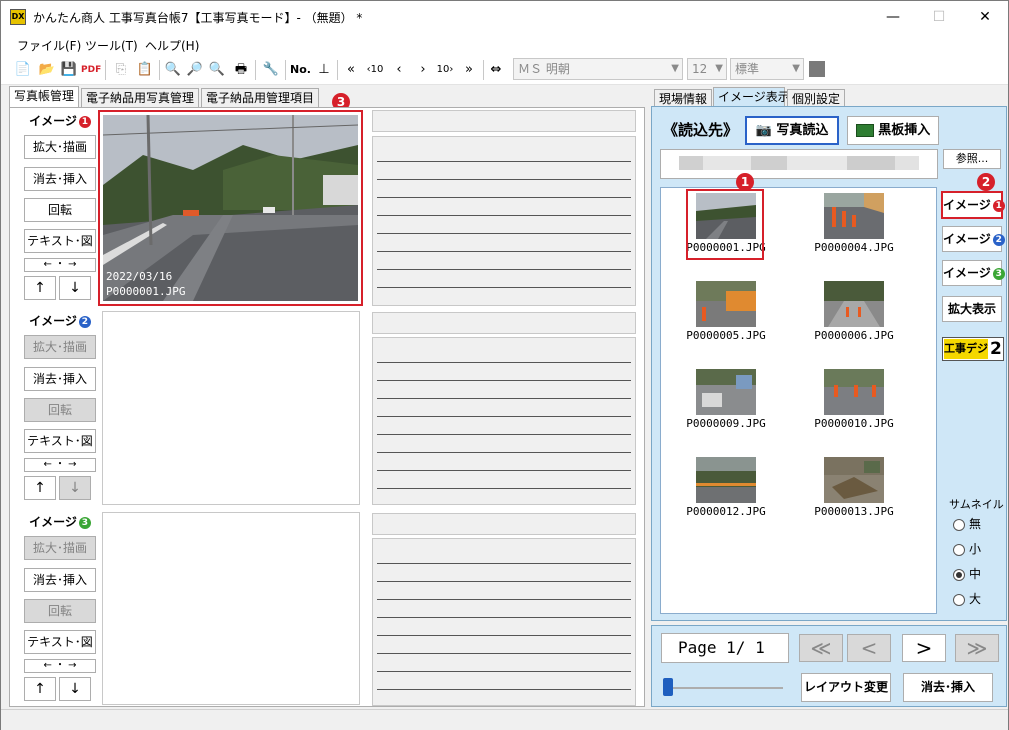 The height and width of the screenshot is (730, 1009). I want to click on move-up-button-3: ↑, so click(40, 689).